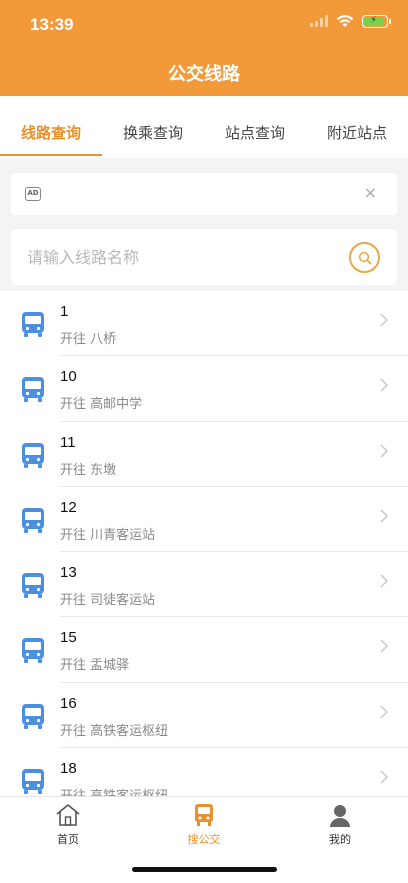  What do you see at coordinates (68, 703) in the screenshot?
I see `route-number: 16` at bounding box center [68, 703].